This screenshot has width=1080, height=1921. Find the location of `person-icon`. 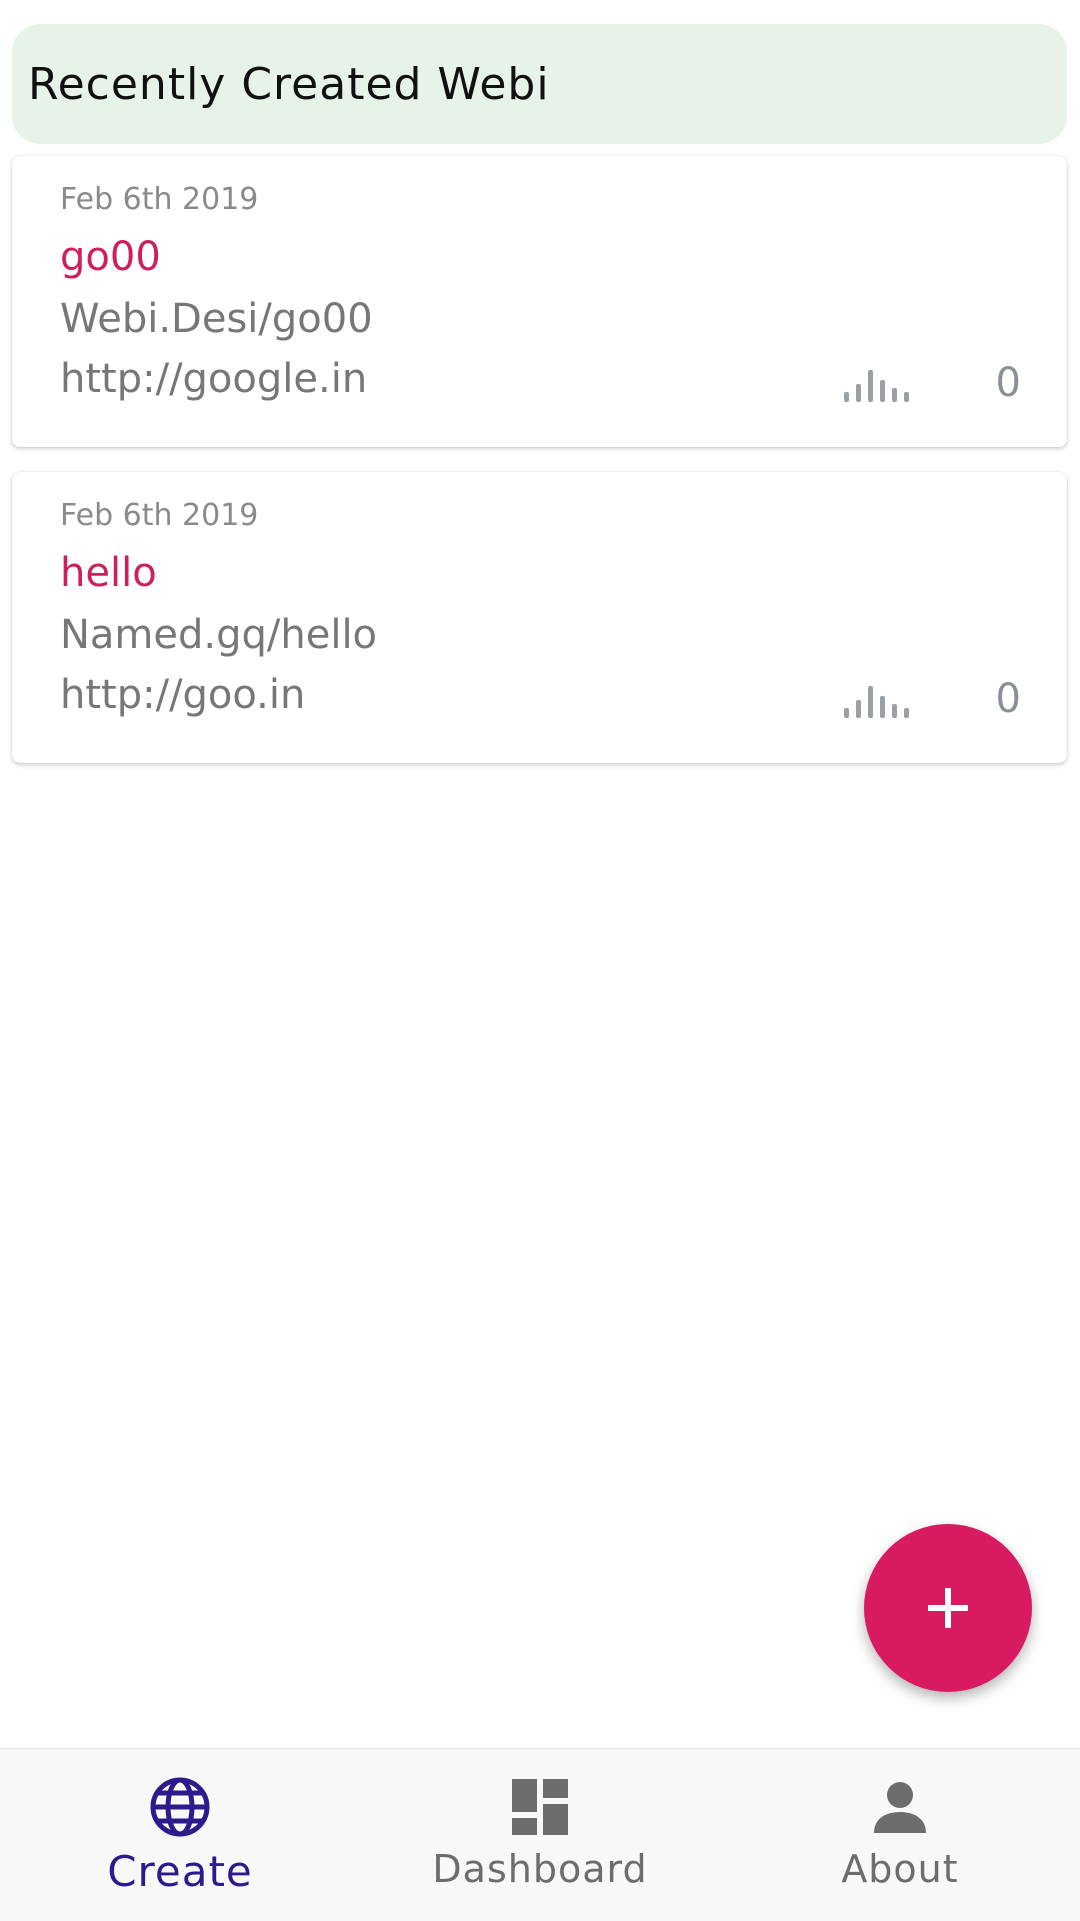

person-icon is located at coordinates (900, 1807).